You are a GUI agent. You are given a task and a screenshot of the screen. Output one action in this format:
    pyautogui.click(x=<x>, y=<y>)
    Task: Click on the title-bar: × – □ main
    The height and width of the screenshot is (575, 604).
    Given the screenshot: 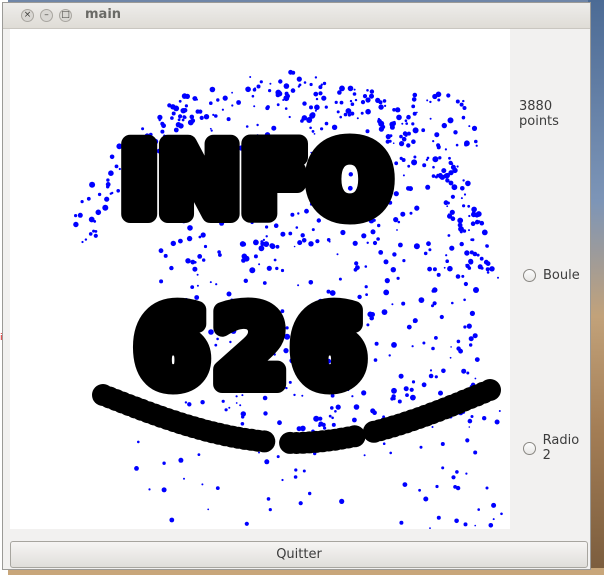 What is the action you would take?
    pyautogui.click(x=296, y=16)
    